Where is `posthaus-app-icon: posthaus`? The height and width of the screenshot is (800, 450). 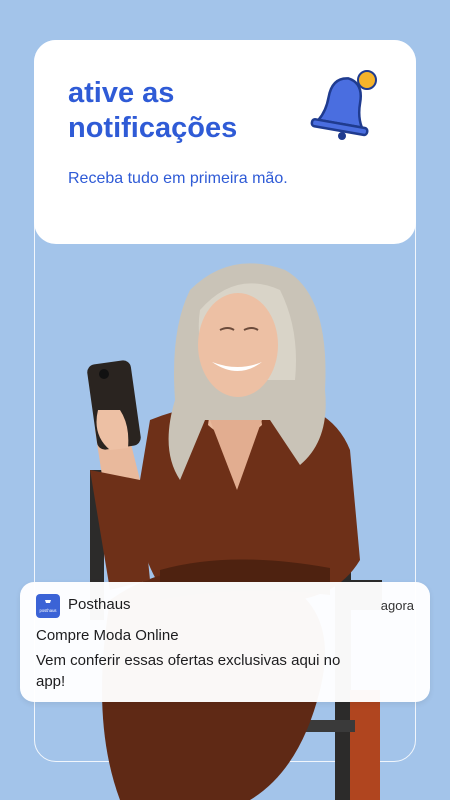 posthaus-app-icon: posthaus is located at coordinates (48, 606).